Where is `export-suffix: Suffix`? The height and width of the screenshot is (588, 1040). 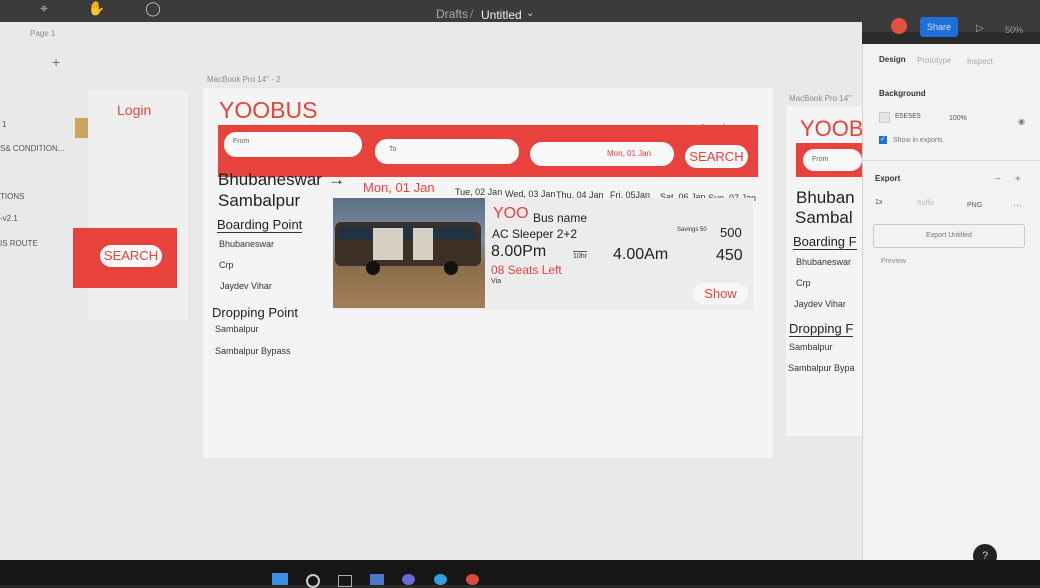 export-suffix: Suffix is located at coordinates (925, 203).